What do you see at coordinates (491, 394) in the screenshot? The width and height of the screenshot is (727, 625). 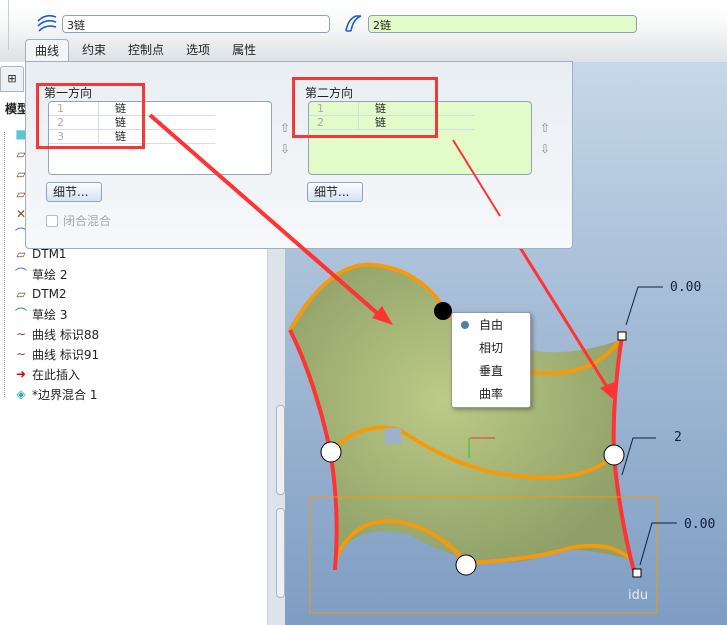 I see `menu-item-curvature: 曲率` at bounding box center [491, 394].